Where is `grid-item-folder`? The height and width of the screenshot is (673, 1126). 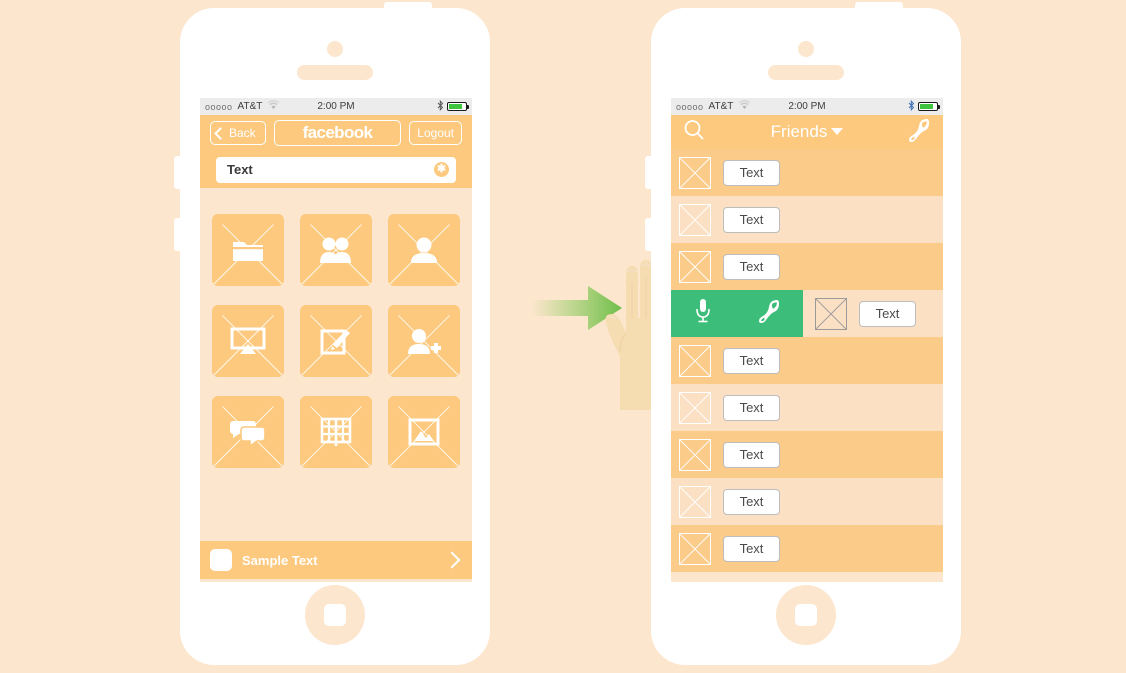 grid-item-folder is located at coordinates (248, 250).